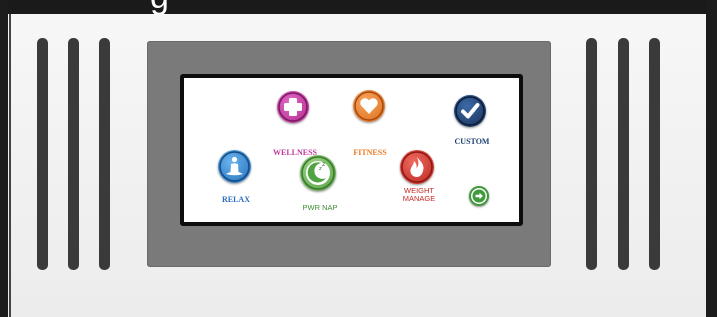  What do you see at coordinates (235, 199) in the screenshot?
I see `relax-label: RELAX` at bounding box center [235, 199].